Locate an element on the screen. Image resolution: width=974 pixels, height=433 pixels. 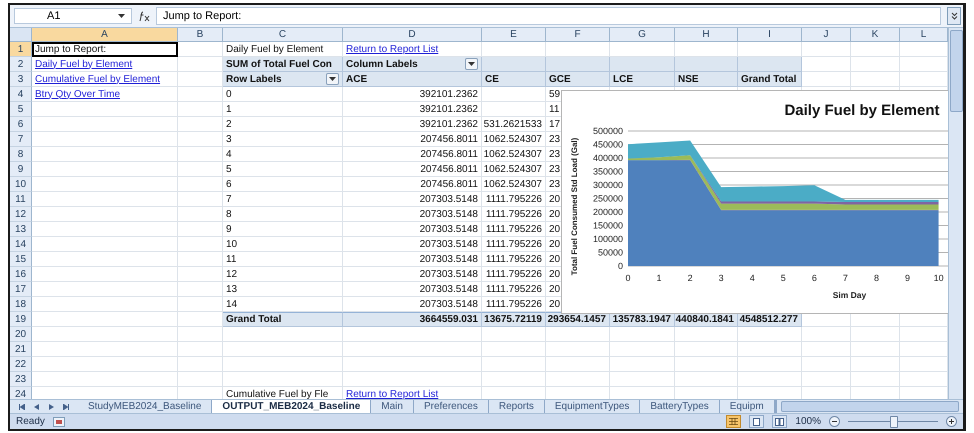
chart-title: Daily Fuel by Element is located at coordinates (862, 110).